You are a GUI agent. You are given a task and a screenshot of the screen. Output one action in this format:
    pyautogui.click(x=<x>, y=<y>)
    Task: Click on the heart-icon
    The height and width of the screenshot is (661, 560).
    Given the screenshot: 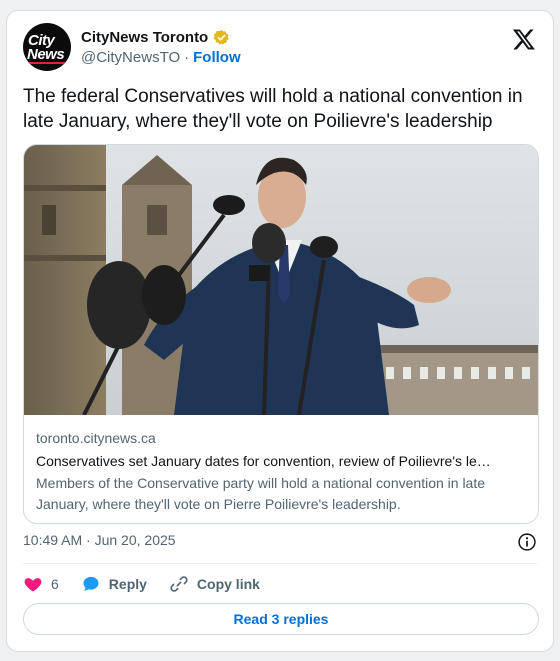 What is the action you would take?
    pyautogui.click(x=33, y=585)
    